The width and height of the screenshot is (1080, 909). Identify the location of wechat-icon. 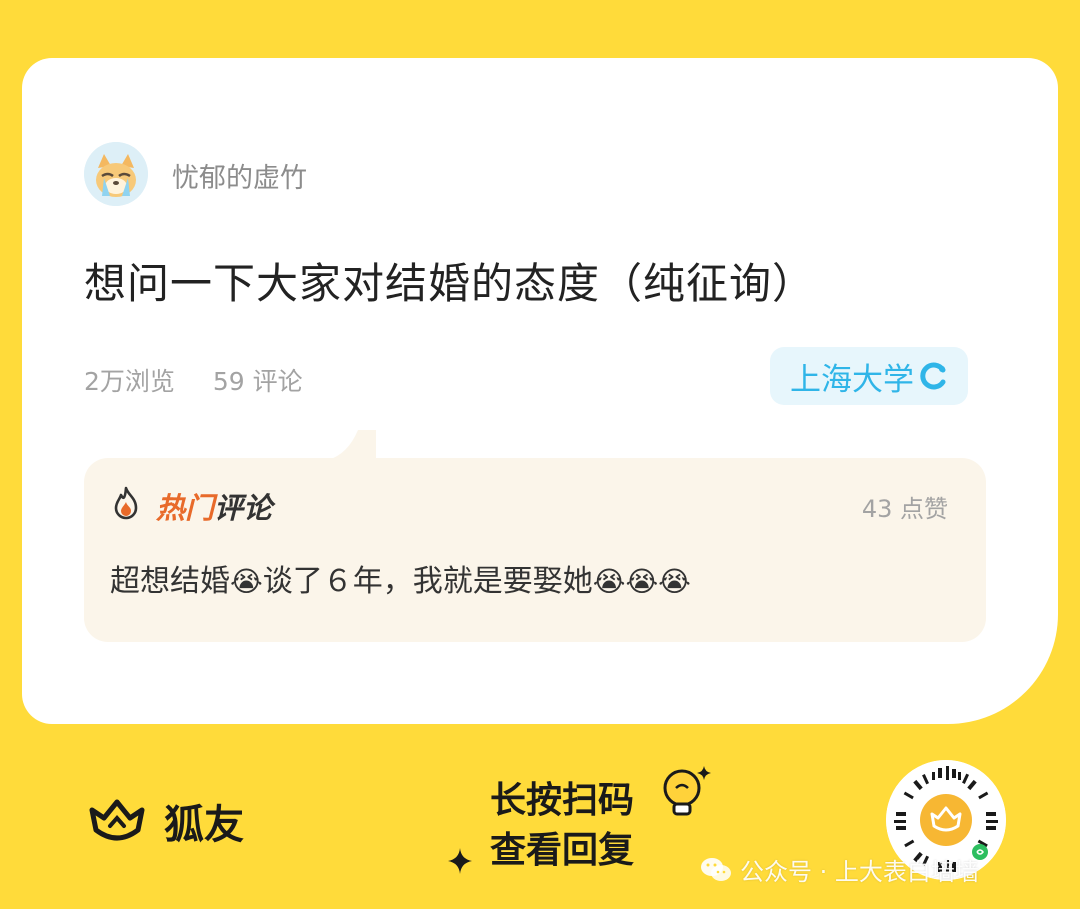
(716, 869).